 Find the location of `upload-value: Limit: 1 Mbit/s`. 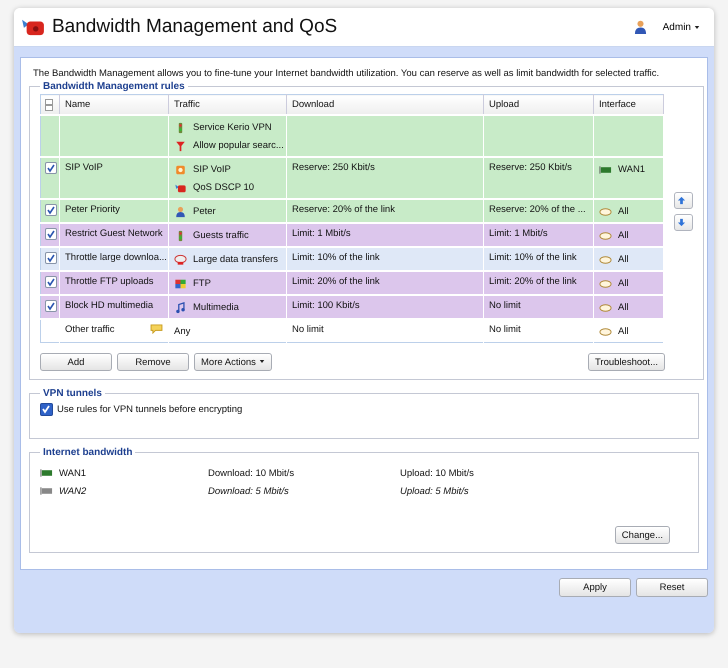

upload-value: Limit: 1 Mbit/s is located at coordinates (518, 233).